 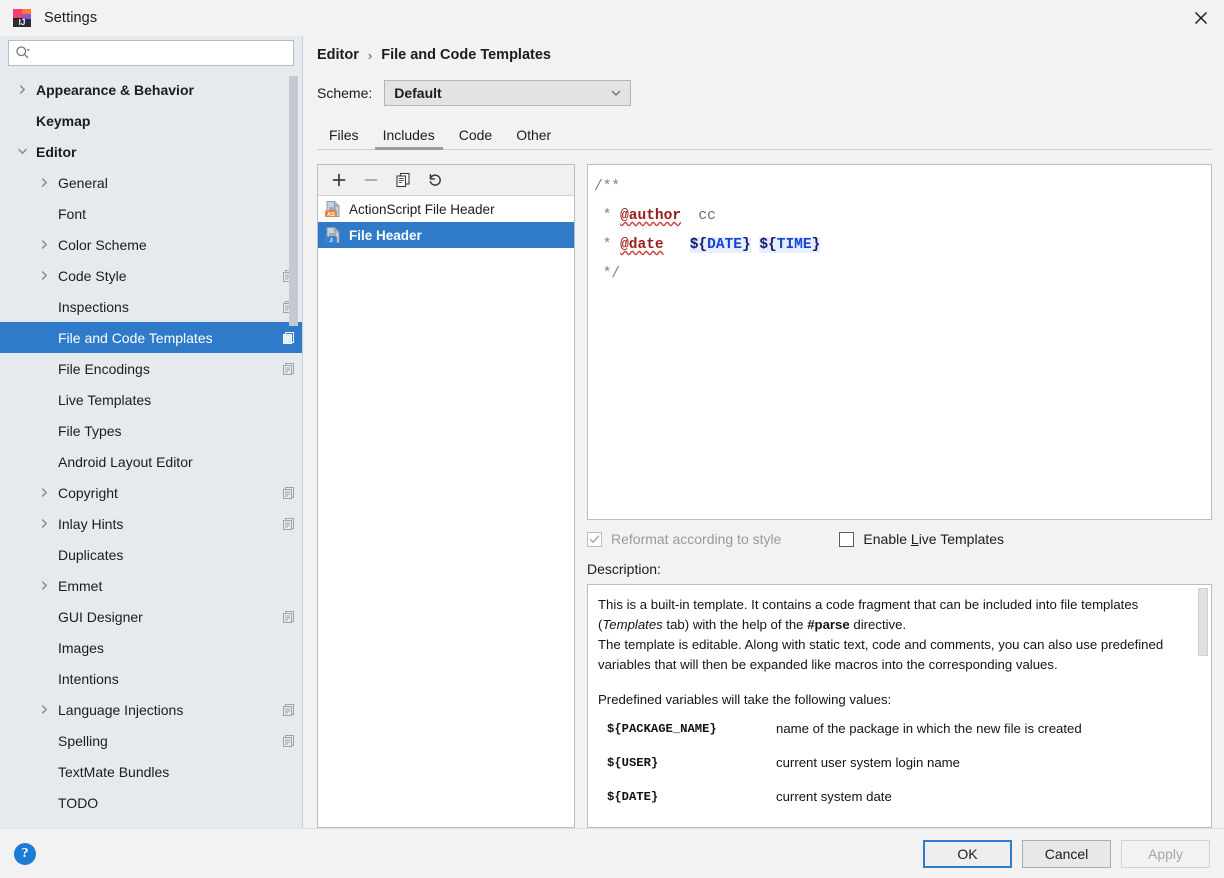 I want to click on sidebar-item-android-layout-editor: Android Layout Editor, so click(x=151, y=461).